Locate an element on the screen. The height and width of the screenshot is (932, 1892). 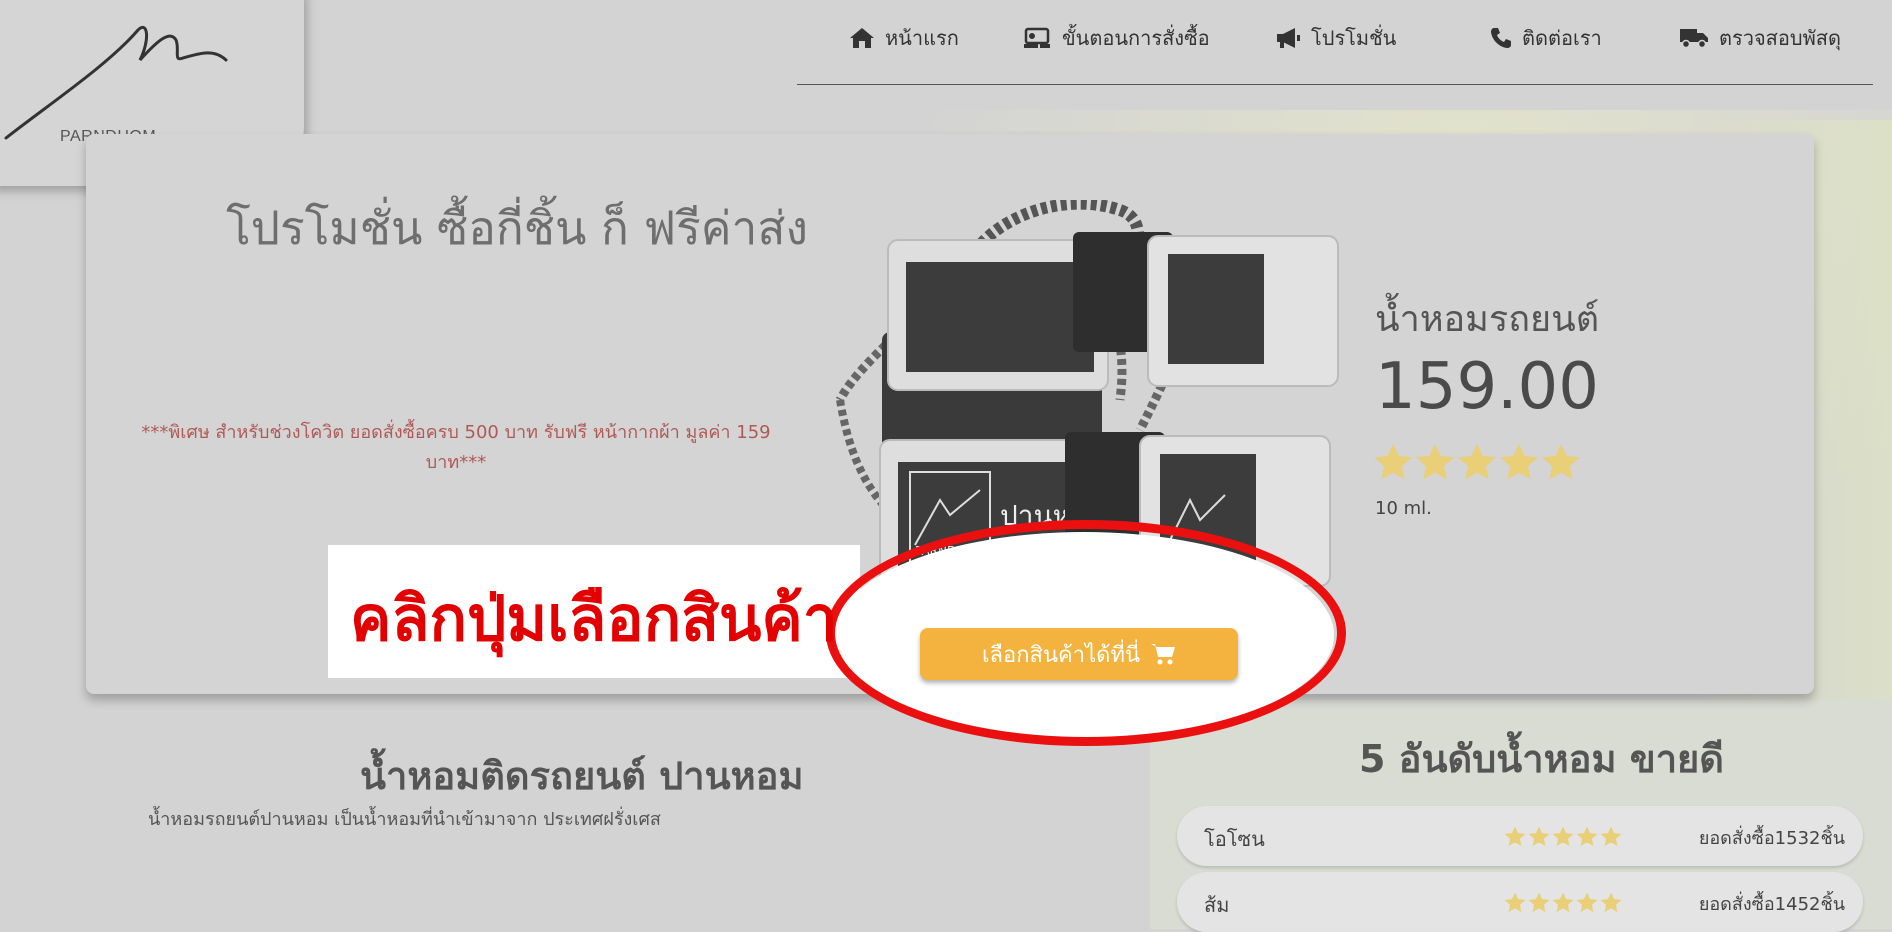
product-name: น้ำหอมรถยนต์ is located at coordinates (1487, 319).